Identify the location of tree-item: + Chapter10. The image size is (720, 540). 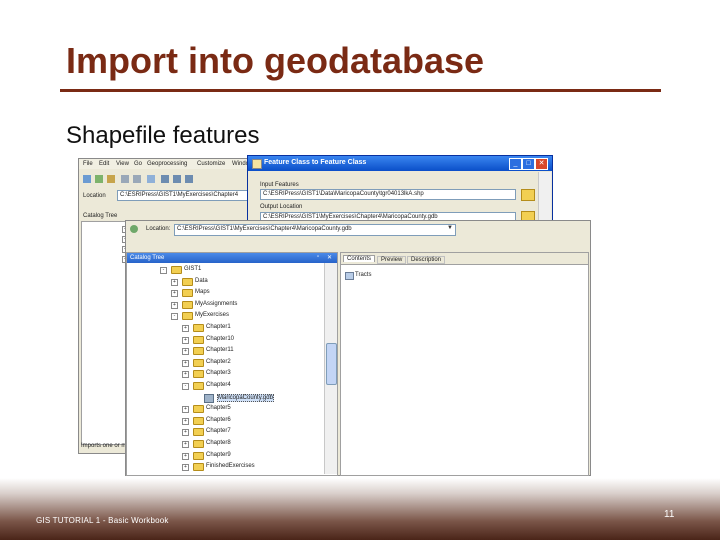
(225, 340).